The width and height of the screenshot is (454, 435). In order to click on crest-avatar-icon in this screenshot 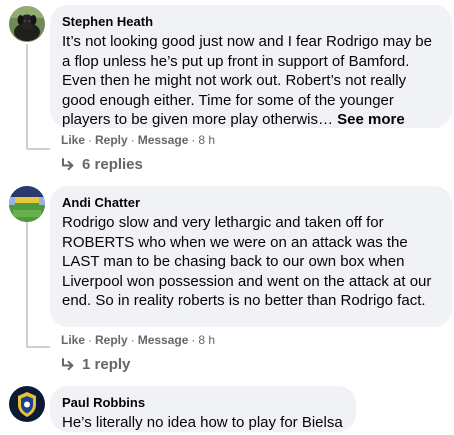, I will do `click(27, 404)`.